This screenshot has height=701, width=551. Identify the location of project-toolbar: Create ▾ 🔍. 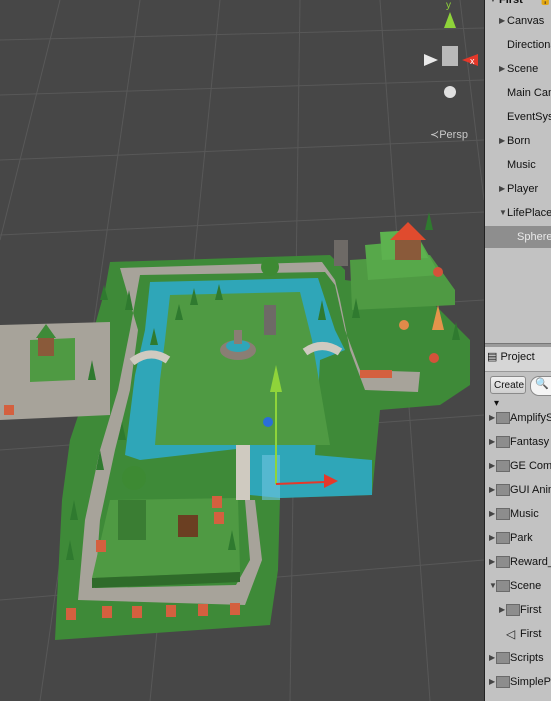
(518, 390).